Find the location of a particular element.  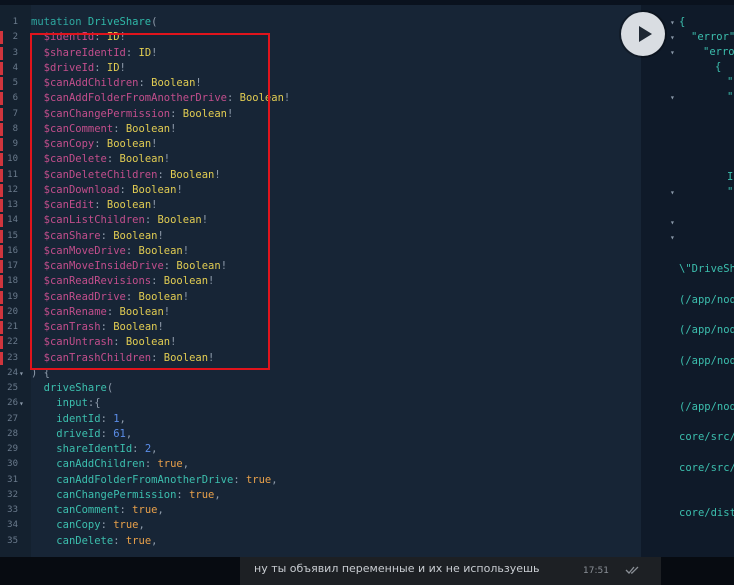

code-line: 9 $canCopy: Boolean! is located at coordinates (320, 144).